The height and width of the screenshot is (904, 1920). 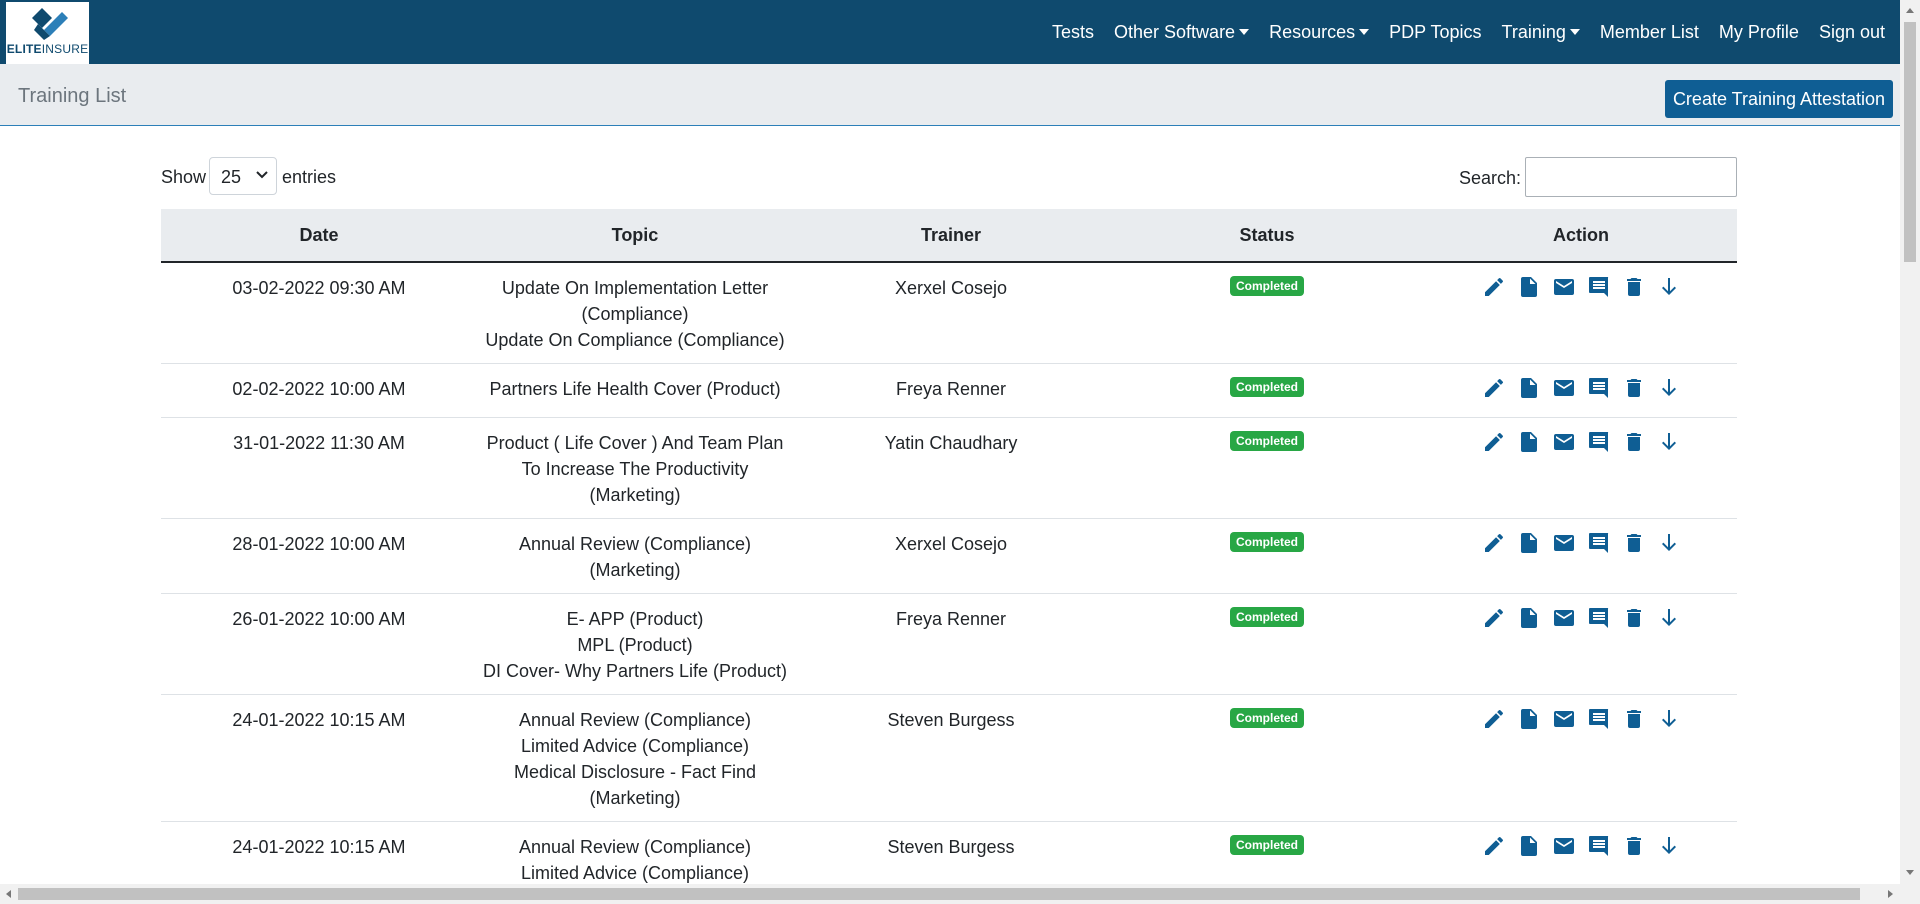 I want to click on cell-trainer: Steven Burgess, so click(x=951, y=758).